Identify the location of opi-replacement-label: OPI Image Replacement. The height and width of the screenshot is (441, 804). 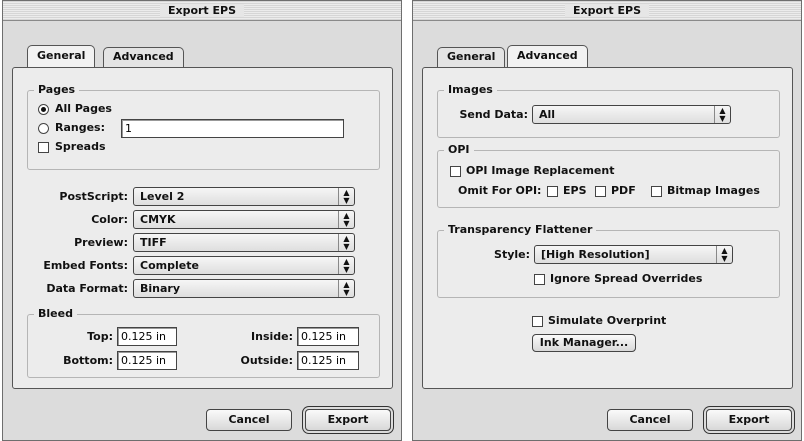
(540, 170).